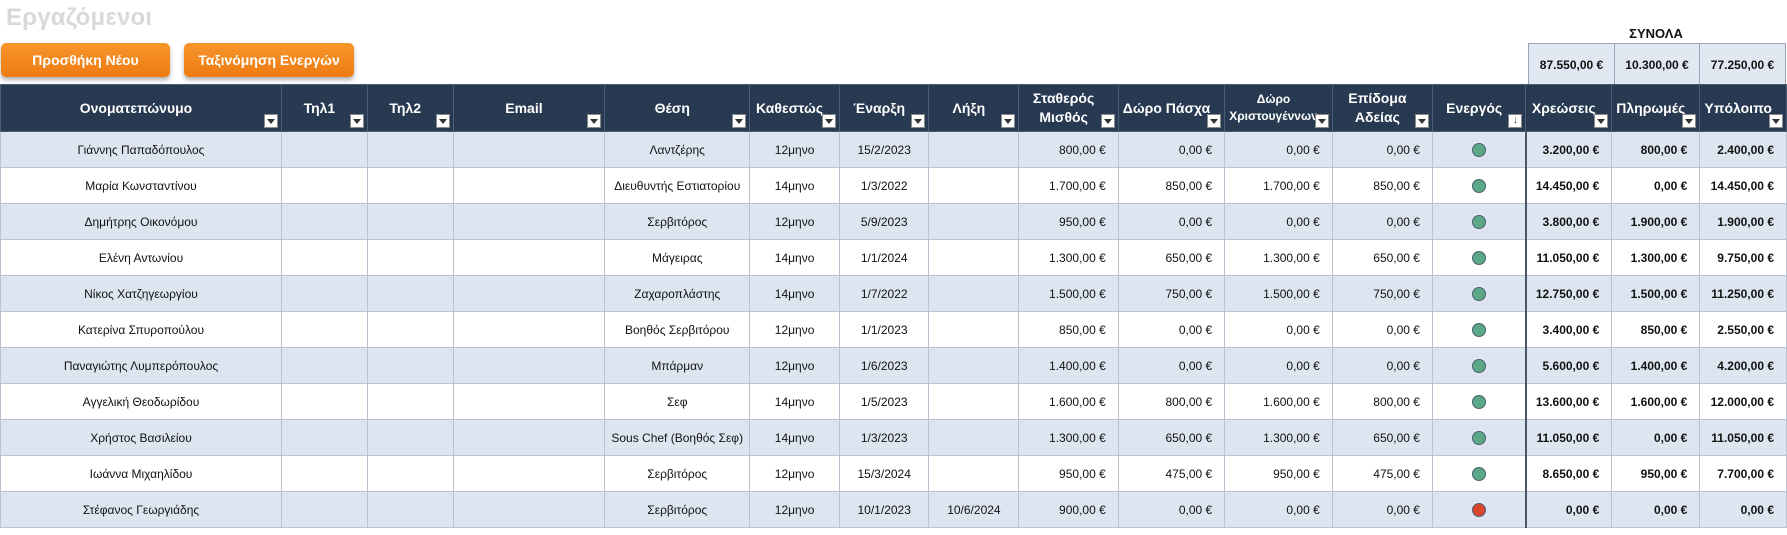  What do you see at coordinates (141, 509) in the screenshot?
I see `cell-name: Στέφανος Γεωργιάδης` at bounding box center [141, 509].